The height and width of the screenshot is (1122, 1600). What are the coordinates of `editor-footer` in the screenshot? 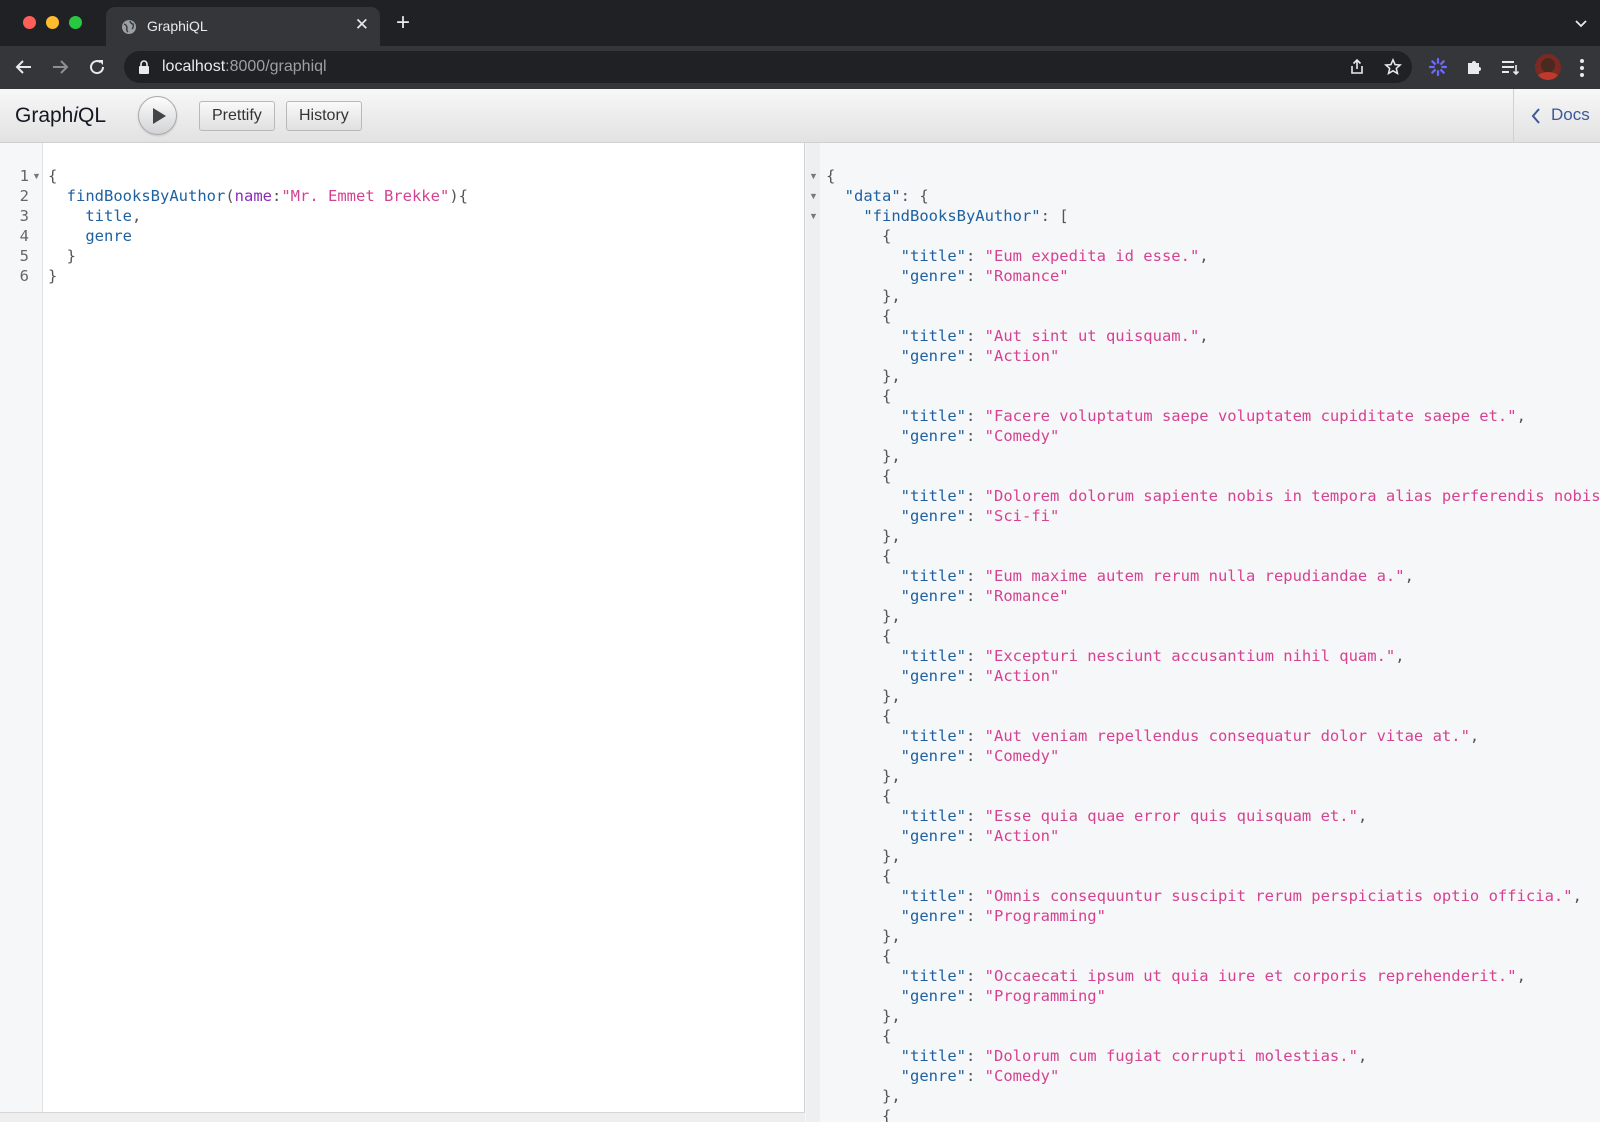 It's located at (402, 1117).